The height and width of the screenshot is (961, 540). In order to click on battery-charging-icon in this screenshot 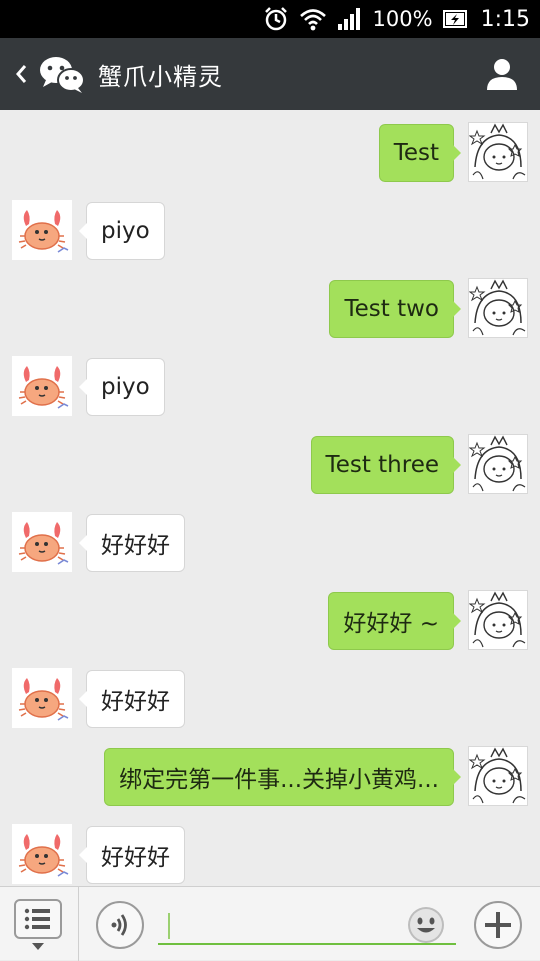, I will do `click(454, 19)`.